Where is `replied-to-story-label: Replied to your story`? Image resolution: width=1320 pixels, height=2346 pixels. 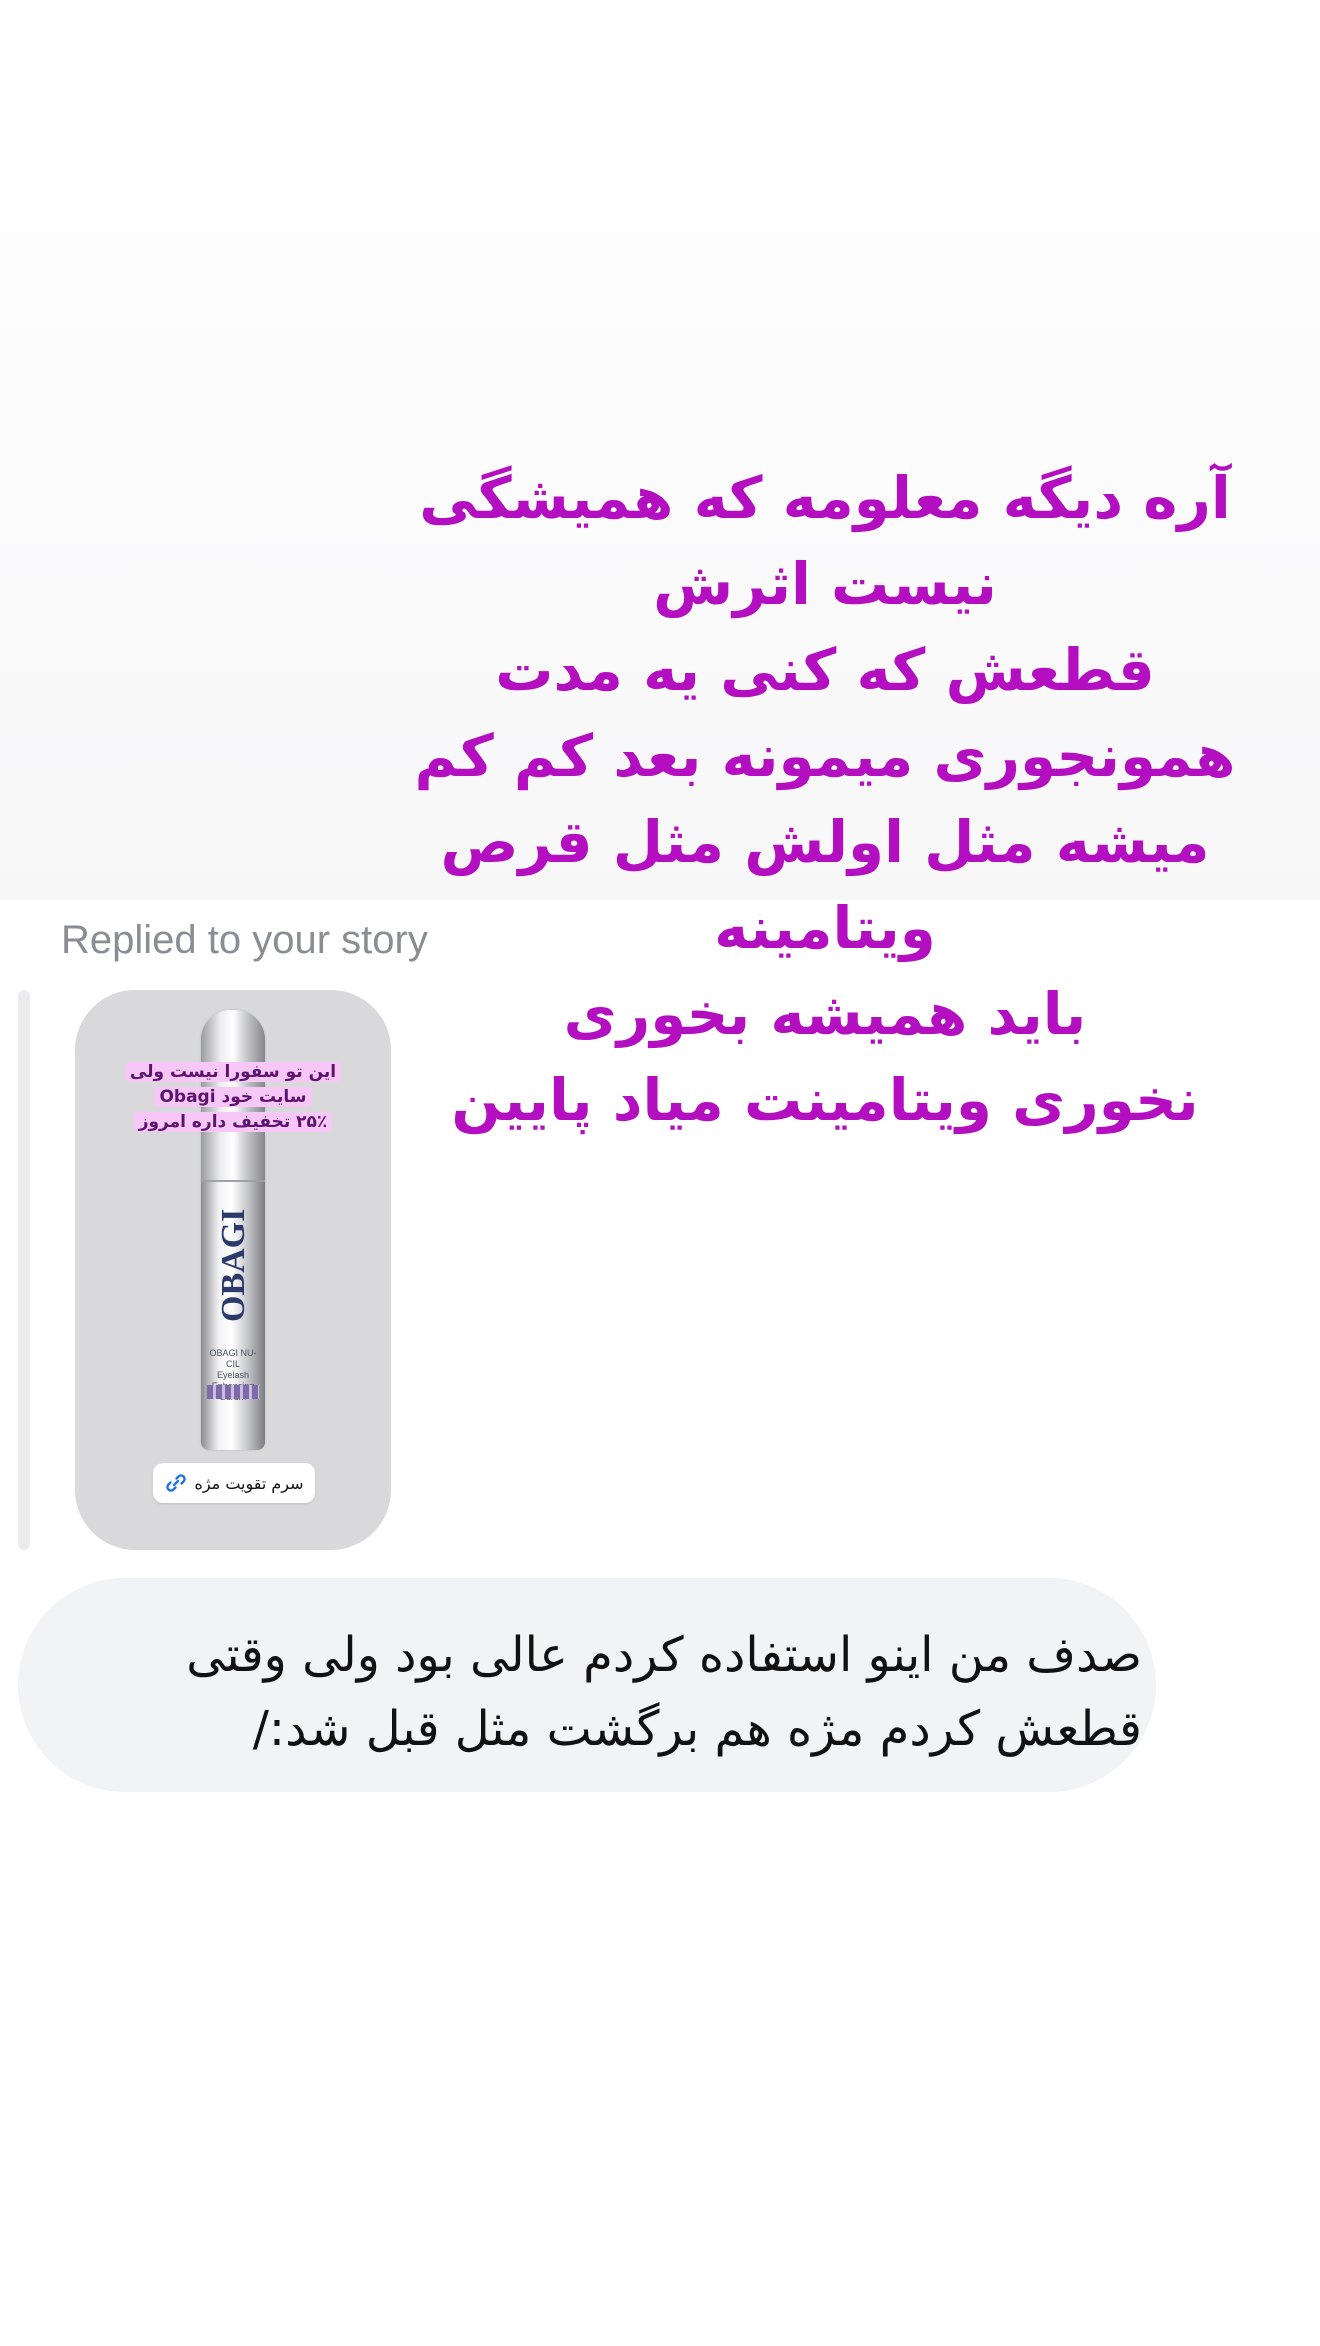 replied-to-story-label: Replied to your story is located at coordinates (244, 940).